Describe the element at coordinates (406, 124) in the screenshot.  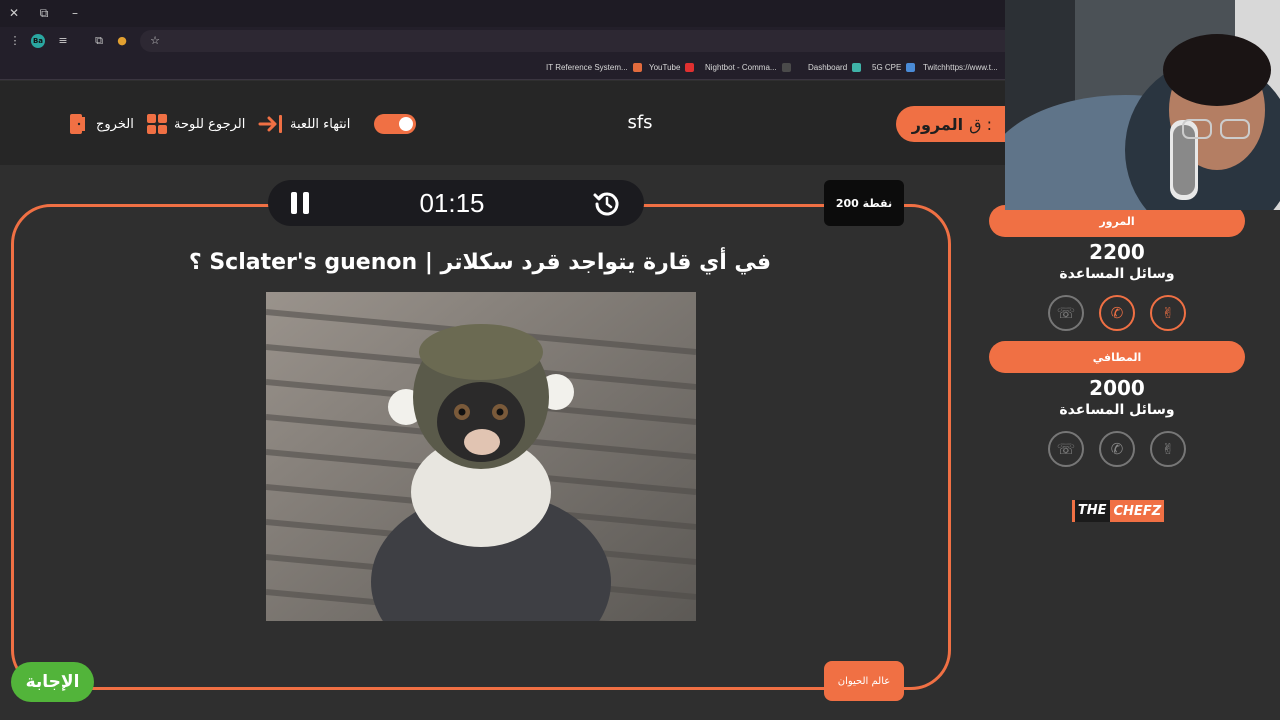
I see `gear-icon` at that location.